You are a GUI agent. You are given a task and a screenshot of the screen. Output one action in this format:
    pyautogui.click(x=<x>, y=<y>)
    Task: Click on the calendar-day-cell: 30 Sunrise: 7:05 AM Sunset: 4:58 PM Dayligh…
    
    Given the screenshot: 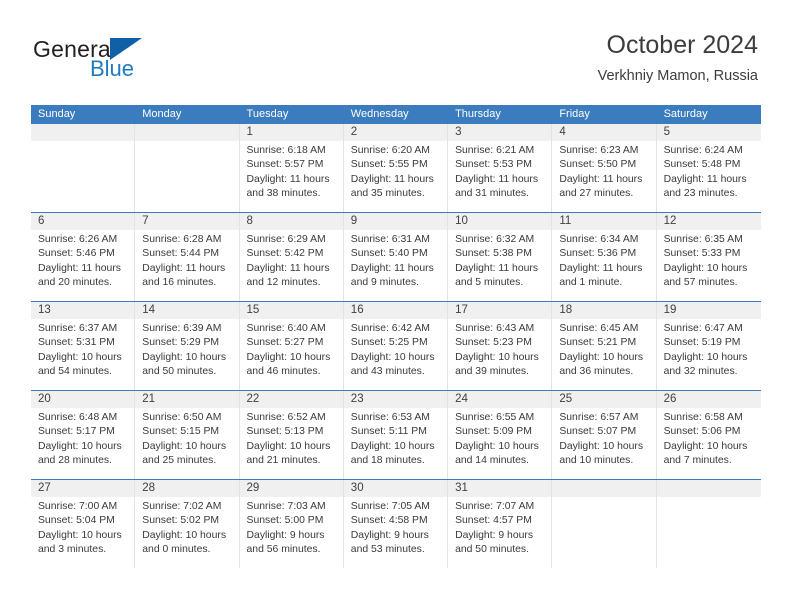 What is the action you would take?
    pyautogui.click(x=396, y=524)
    